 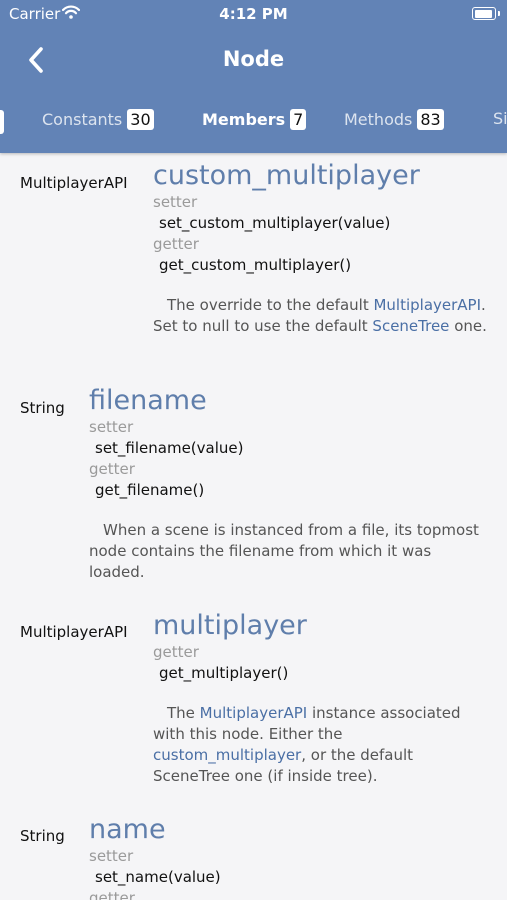 What do you see at coordinates (140, 119) in the screenshot?
I see `tab-constants-count: 30` at bounding box center [140, 119].